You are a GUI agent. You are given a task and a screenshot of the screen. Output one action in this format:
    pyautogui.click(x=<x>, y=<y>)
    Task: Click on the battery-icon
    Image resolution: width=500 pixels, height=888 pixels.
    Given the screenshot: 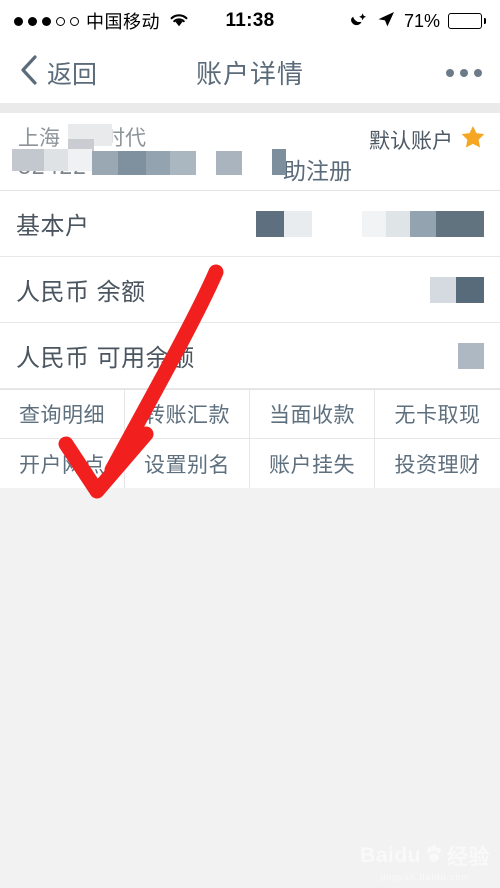 What is the action you would take?
    pyautogui.click(x=467, y=21)
    